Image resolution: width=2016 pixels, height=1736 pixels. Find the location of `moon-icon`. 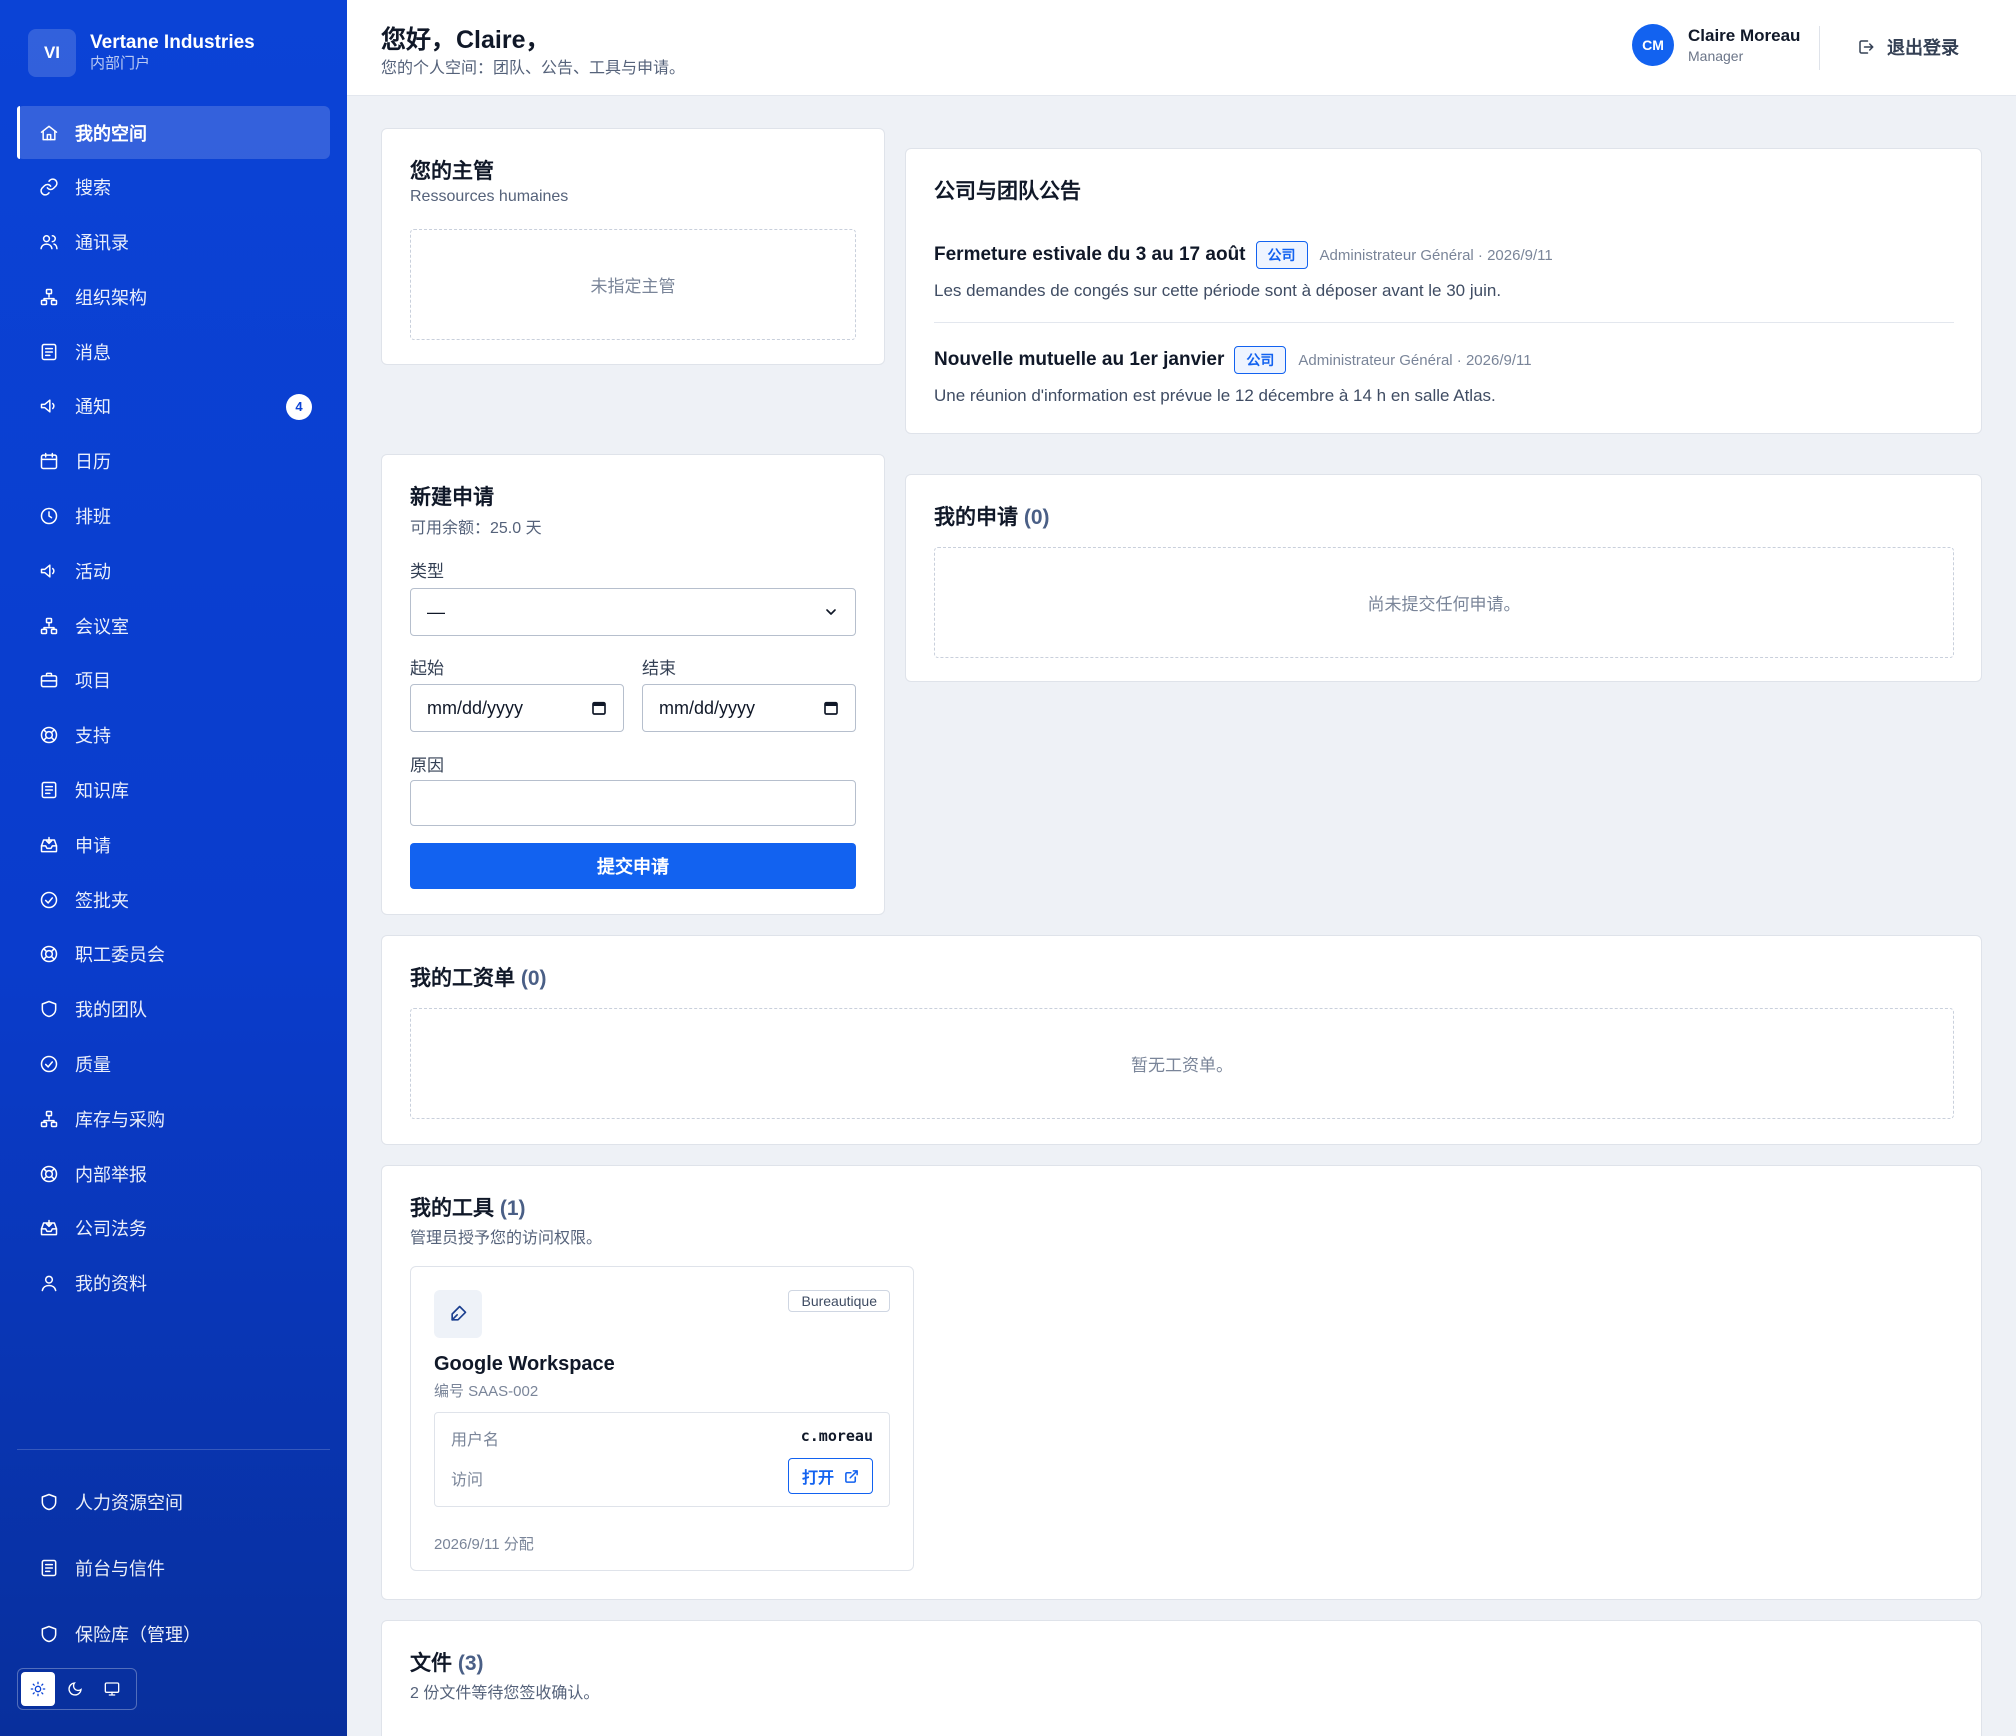

moon-icon is located at coordinates (75, 1689).